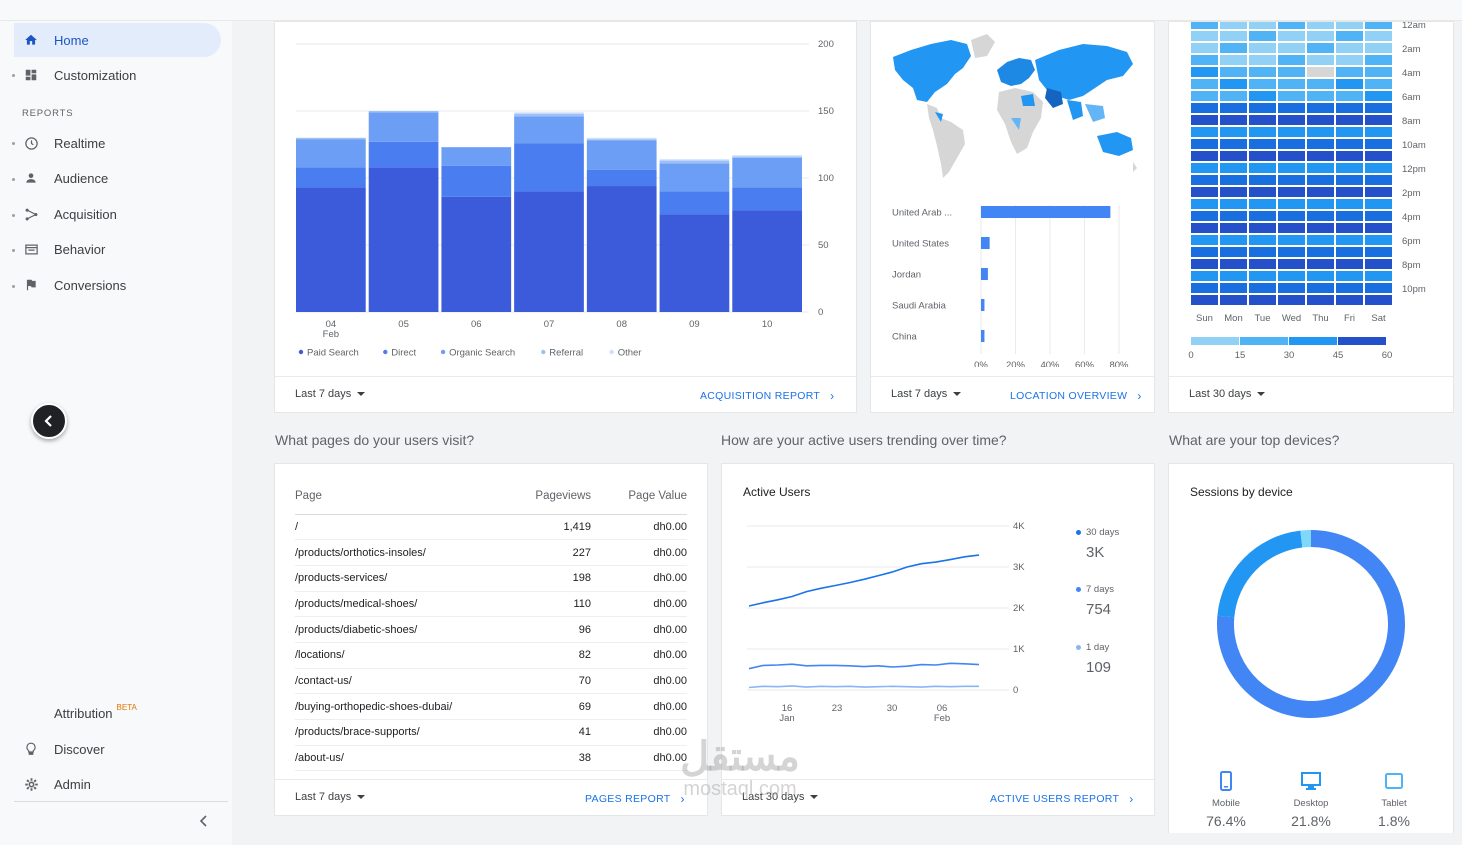  I want to click on x-tick-label: 80%, so click(1119, 363).